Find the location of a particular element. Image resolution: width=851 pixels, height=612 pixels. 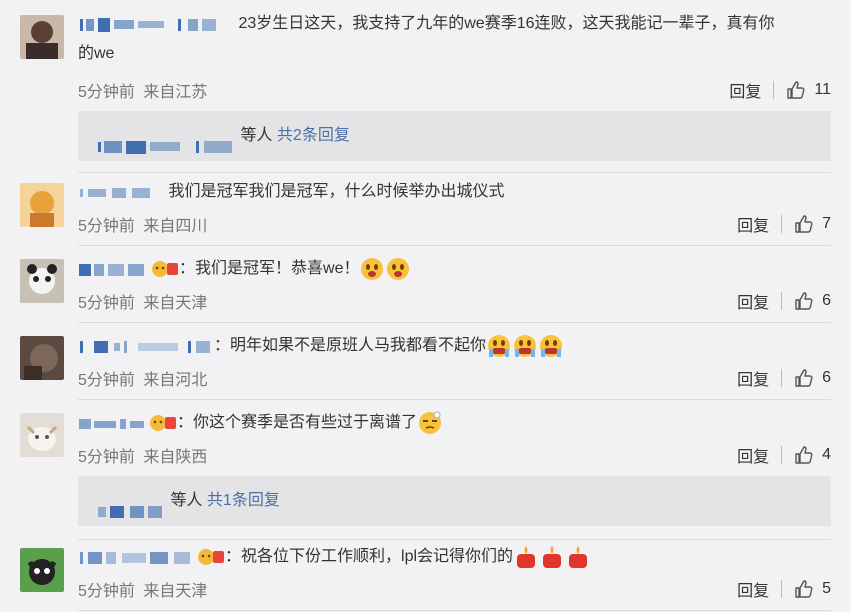

comment-body: 我们是冠军我们是冠军，什么时候举办出城仪式 is located at coordinates (336, 191).